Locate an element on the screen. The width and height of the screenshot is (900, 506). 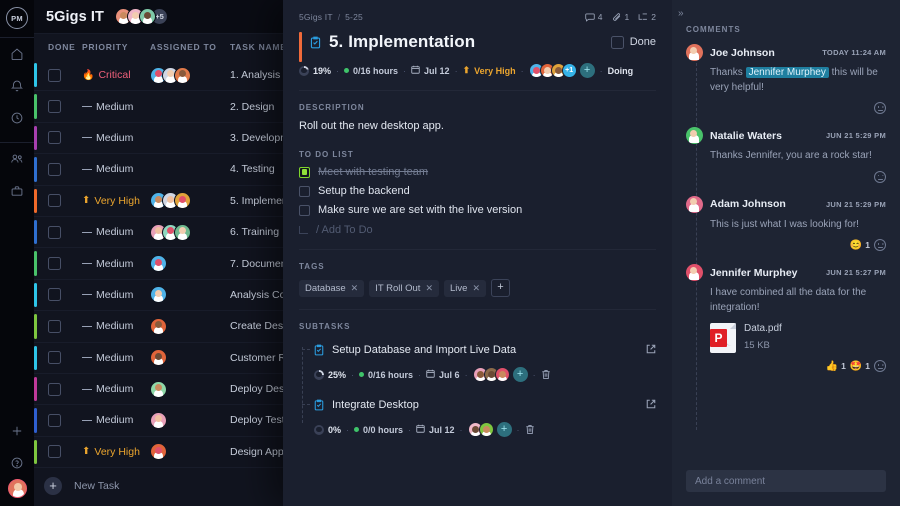
app-logo: PM is located at coordinates (17, 18).